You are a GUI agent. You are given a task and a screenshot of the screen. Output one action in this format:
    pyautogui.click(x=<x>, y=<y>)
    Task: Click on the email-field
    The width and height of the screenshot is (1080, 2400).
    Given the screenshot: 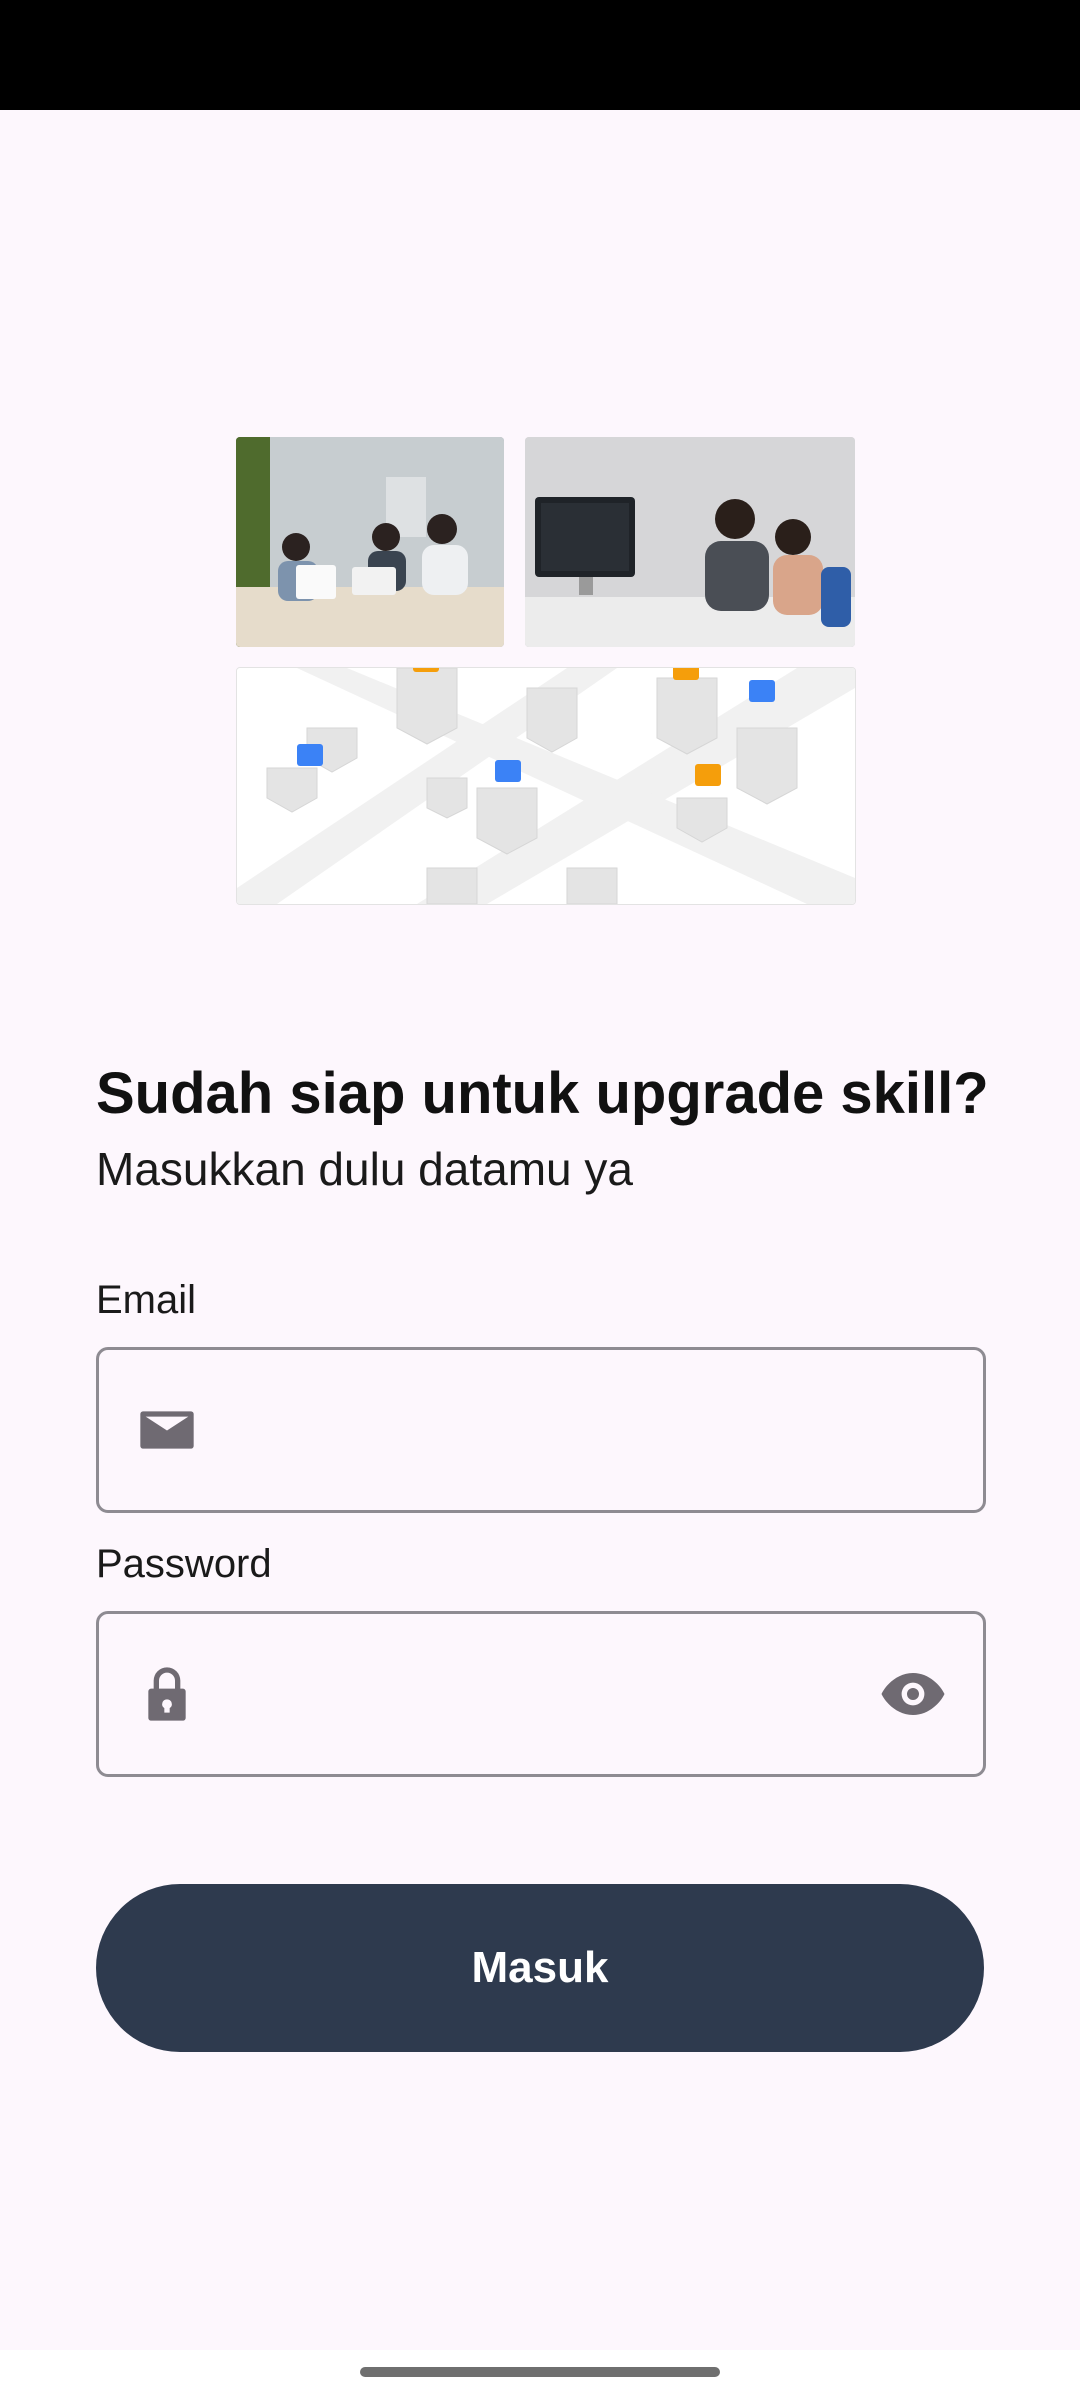 What is the action you would take?
    pyautogui.click(x=541, y=1430)
    